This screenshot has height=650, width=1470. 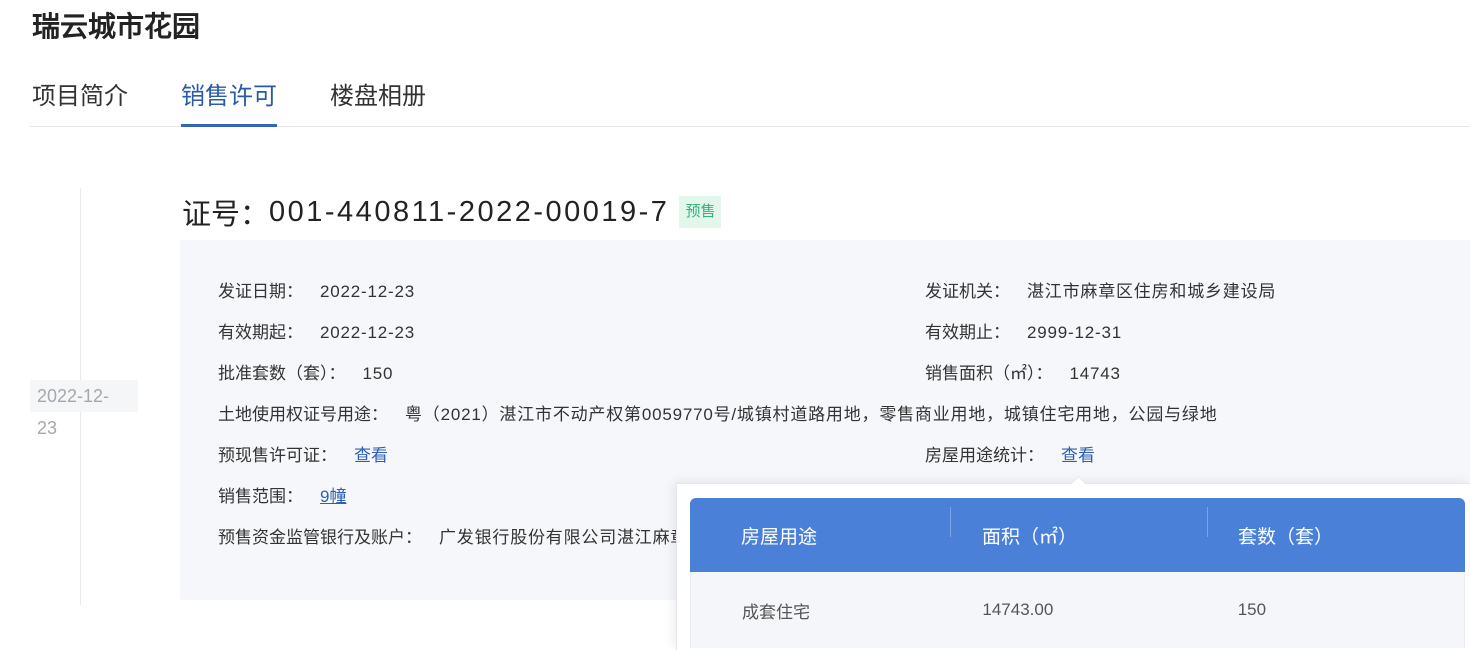 What do you see at coordinates (844, 332) in the screenshot?
I see `detail-row: 有效期起： 2022-12-23 有效期止： 2999-12-31` at bounding box center [844, 332].